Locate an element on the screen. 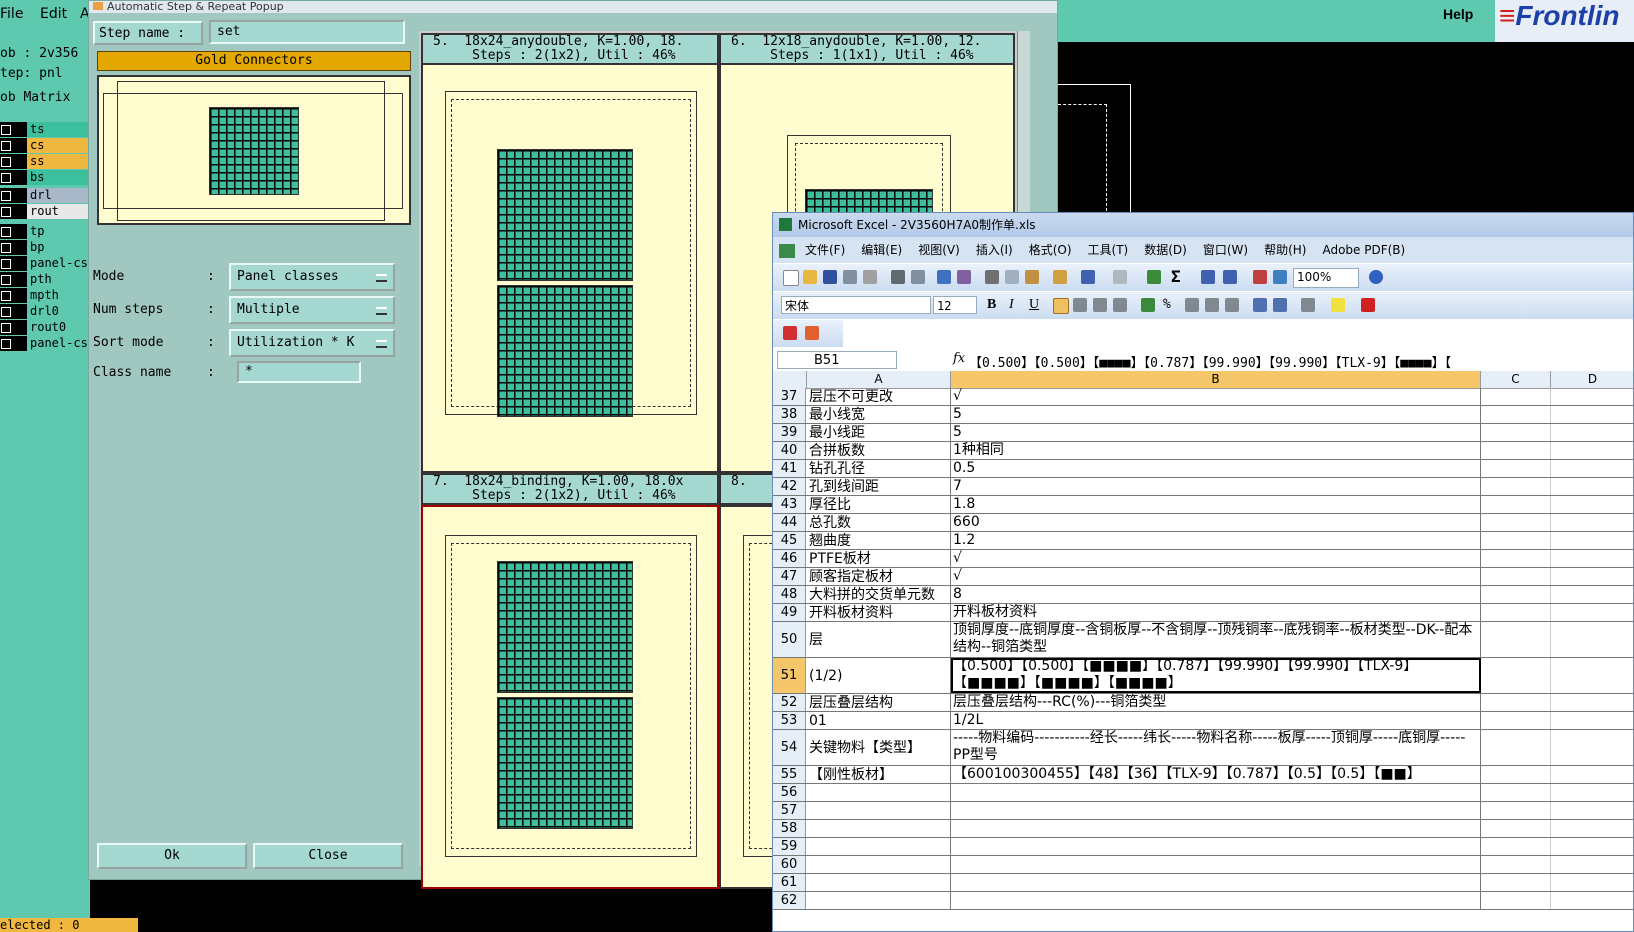 The image size is (1634, 932). row-header: 37 is located at coordinates (789, 396).